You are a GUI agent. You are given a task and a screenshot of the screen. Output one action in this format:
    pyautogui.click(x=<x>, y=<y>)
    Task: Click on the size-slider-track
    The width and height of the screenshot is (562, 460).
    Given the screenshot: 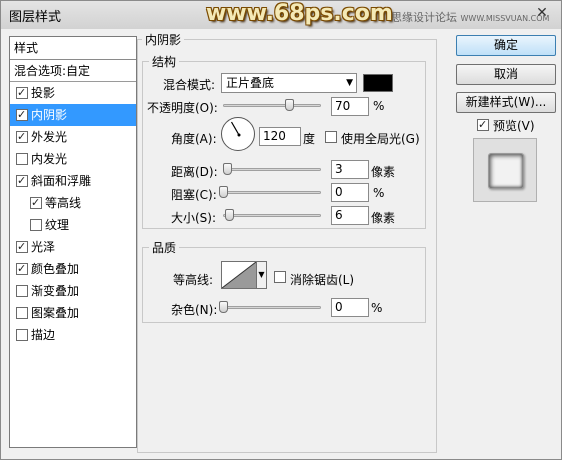 What is the action you would take?
    pyautogui.click(x=272, y=215)
    